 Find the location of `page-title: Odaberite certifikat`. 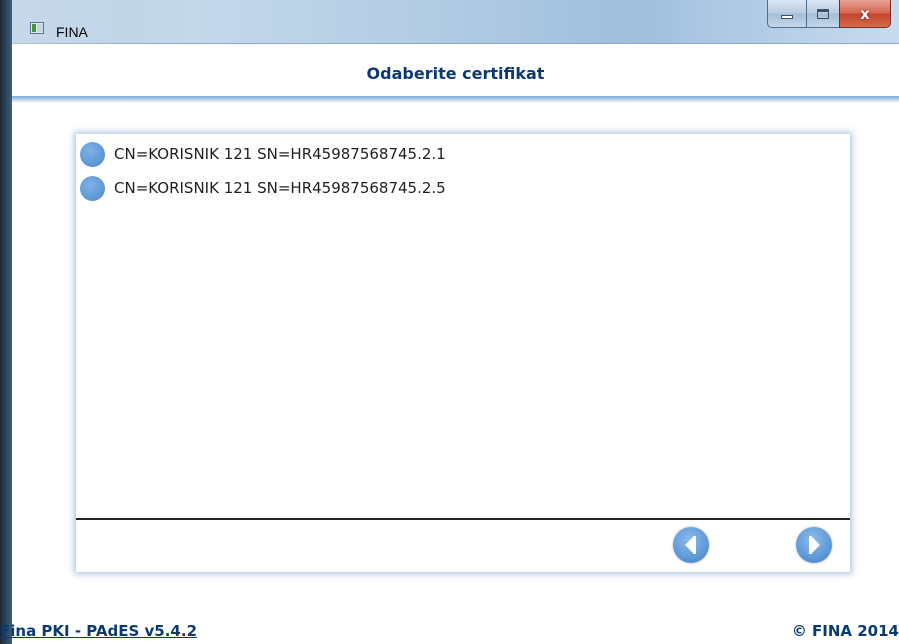

page-title: Odaberite certifikat is located at coordinates (455, 73).